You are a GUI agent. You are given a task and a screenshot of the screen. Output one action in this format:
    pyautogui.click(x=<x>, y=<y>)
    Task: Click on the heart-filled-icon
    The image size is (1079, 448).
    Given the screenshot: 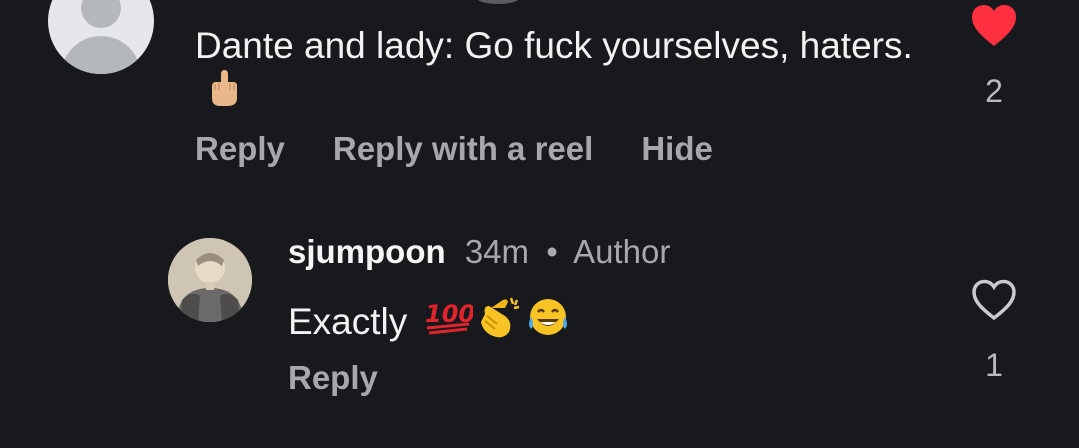 What is the action you would take?
    pyautogui.click(x=994, y=28)
    